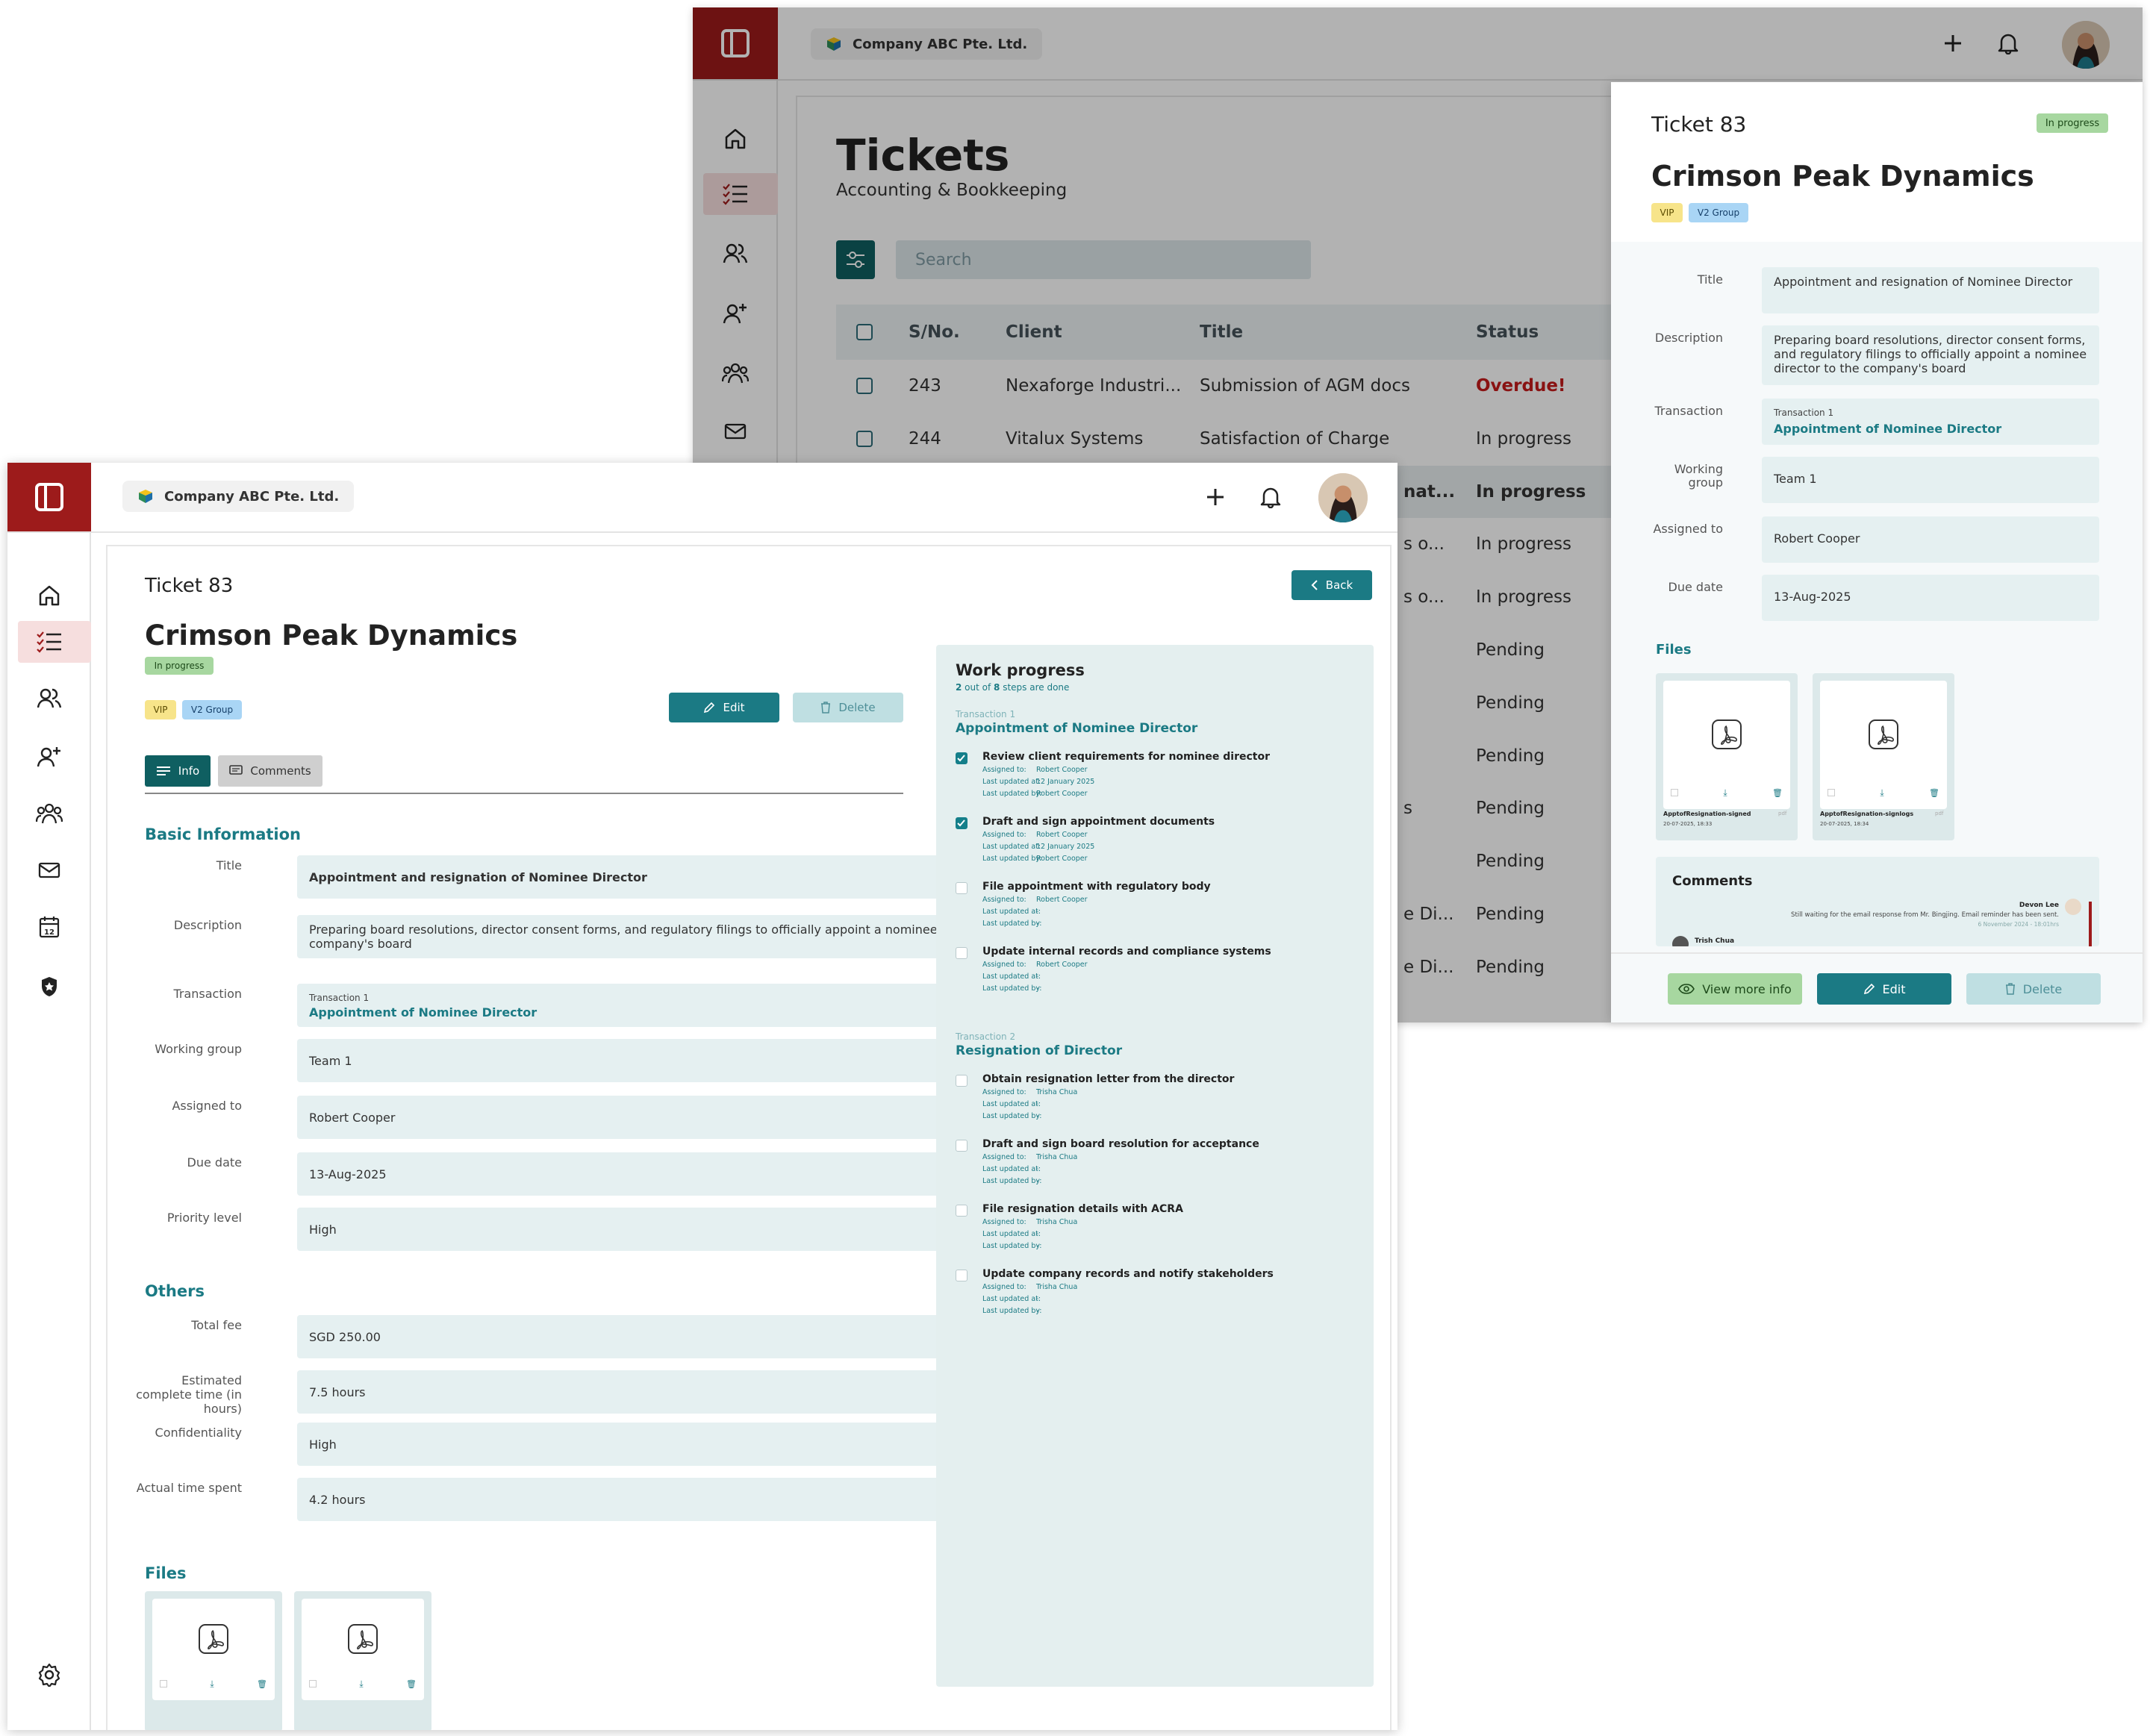  Describe the element at coordinates (1867, 814) in the screenshot. I see `file-name: ApptofResignation-signlogs` at that location.